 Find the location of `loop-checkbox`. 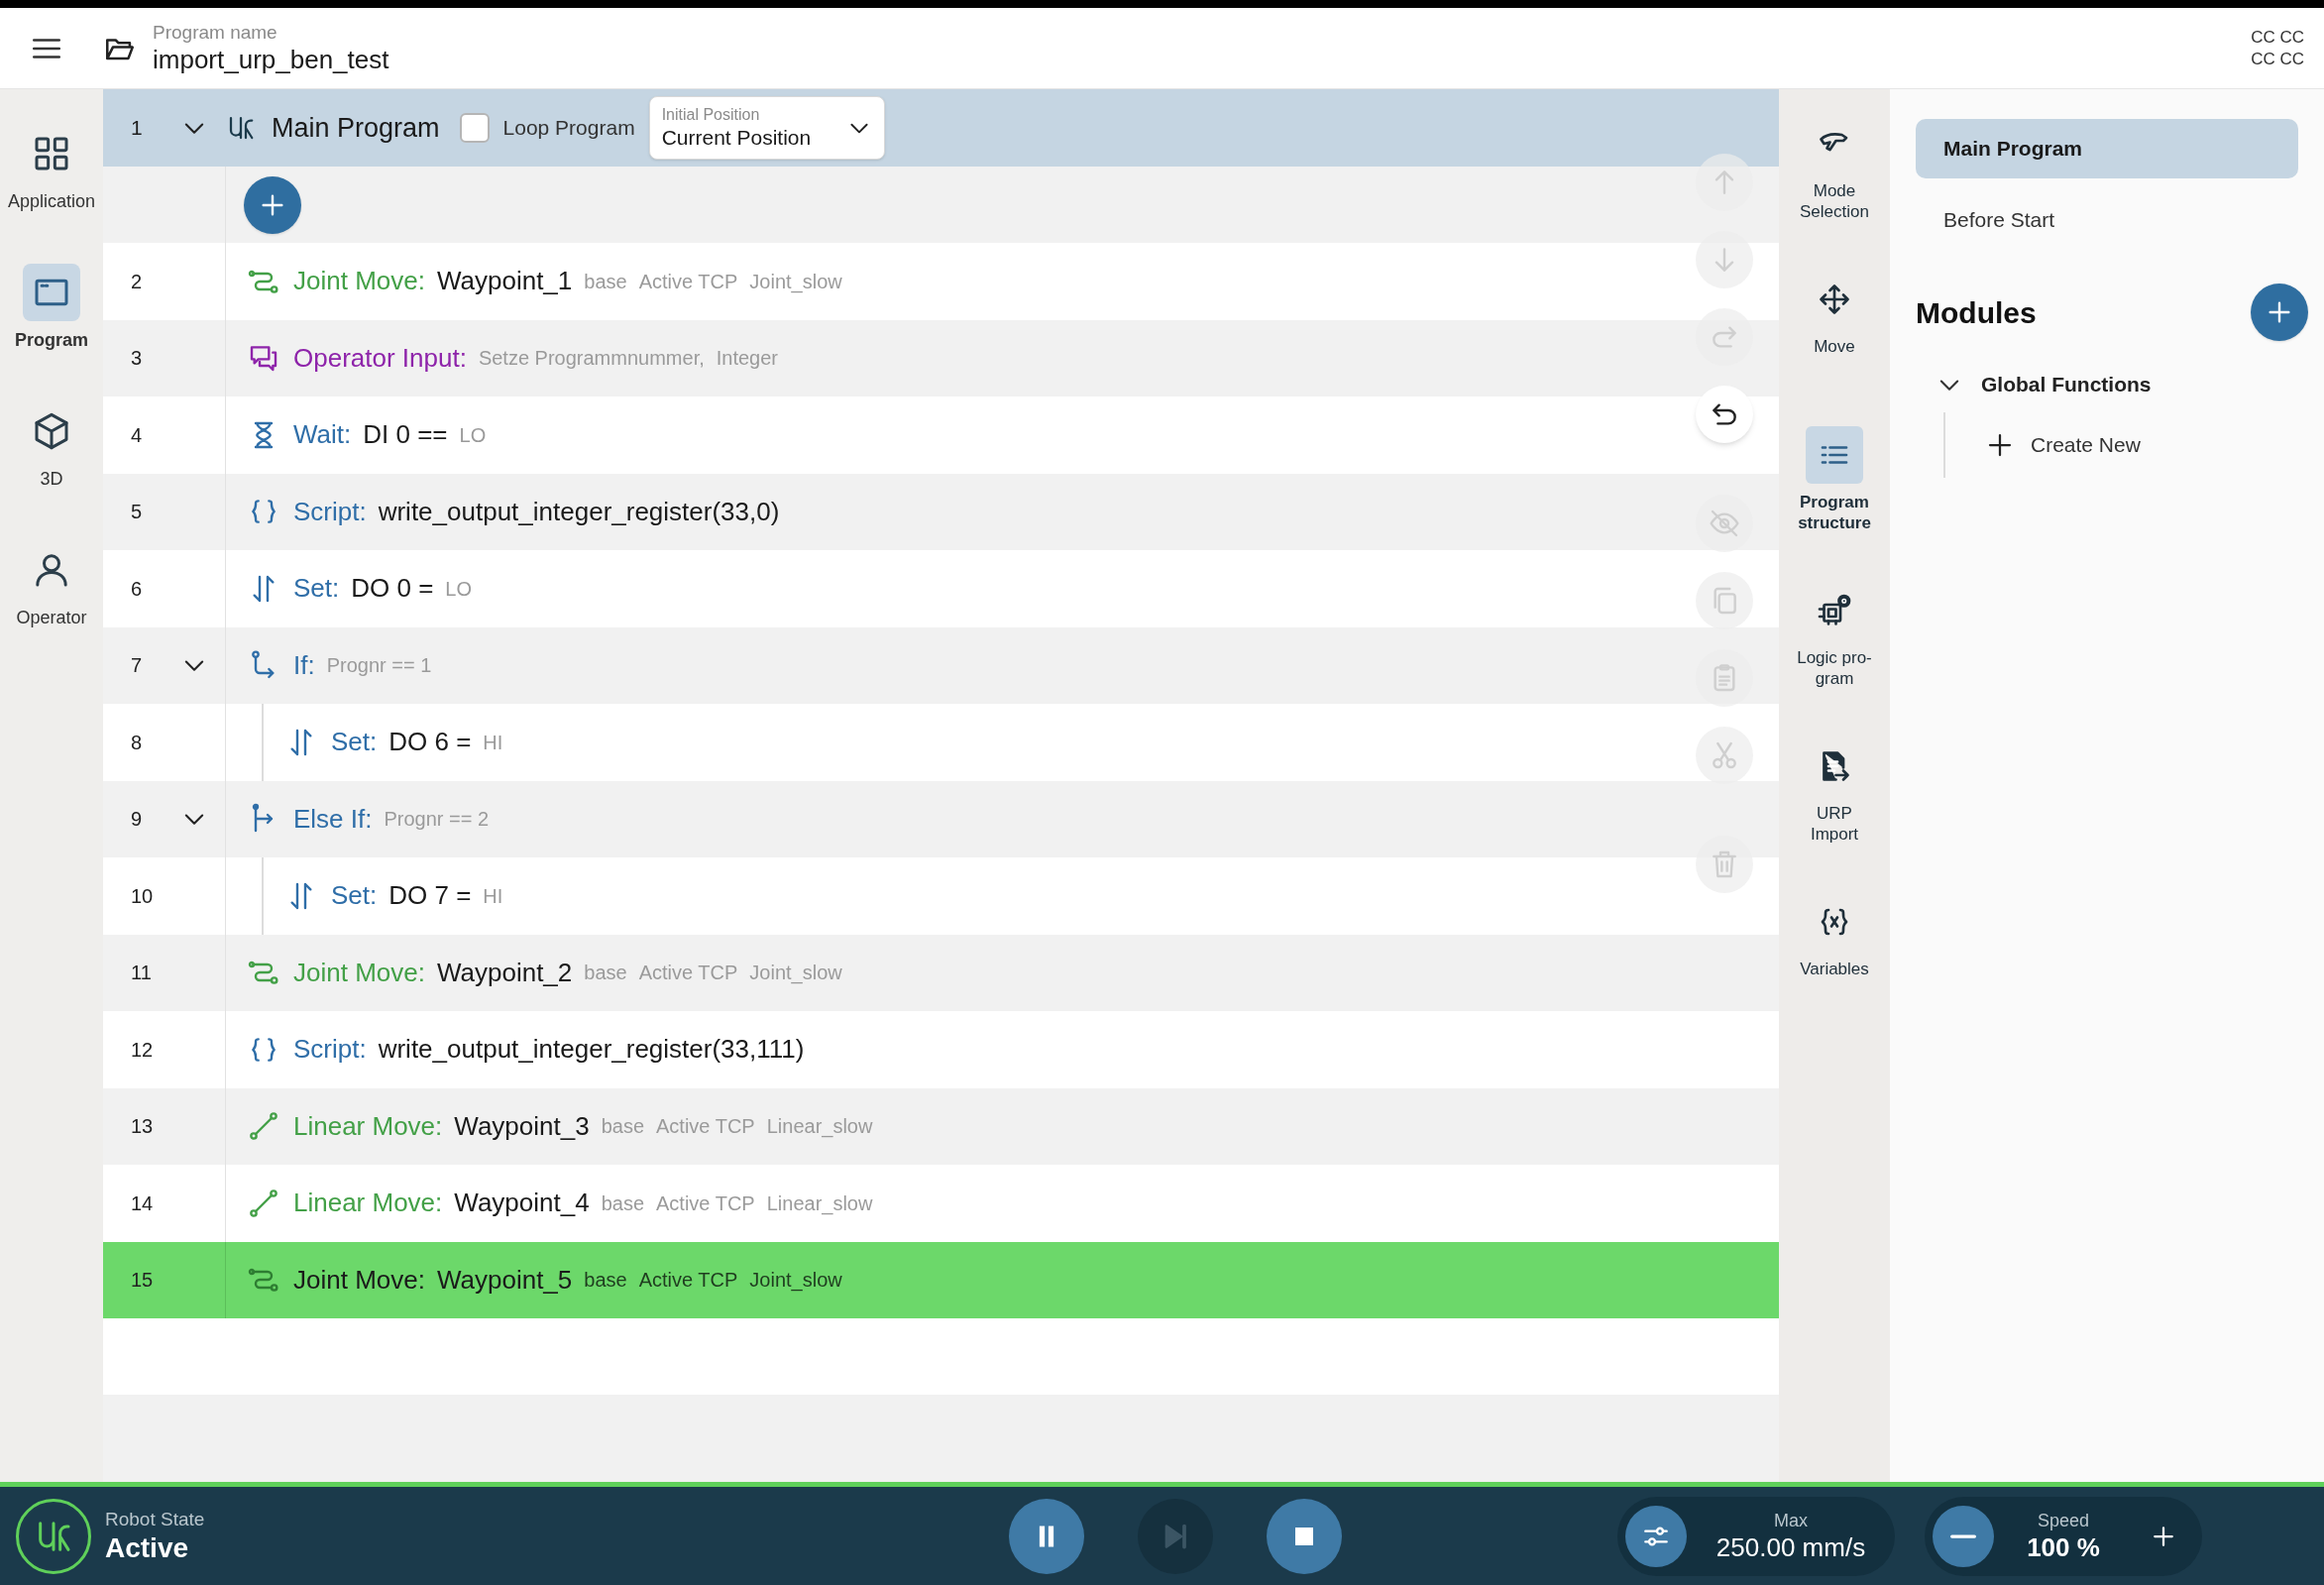

loop-checkbox is located at coordinates (474, 128).